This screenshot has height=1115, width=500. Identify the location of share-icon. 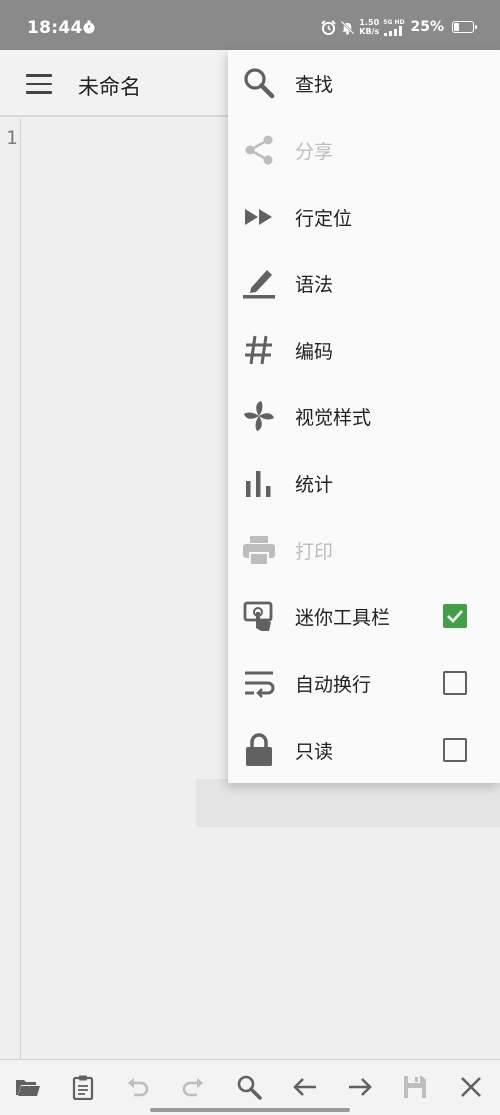
(259, 150).